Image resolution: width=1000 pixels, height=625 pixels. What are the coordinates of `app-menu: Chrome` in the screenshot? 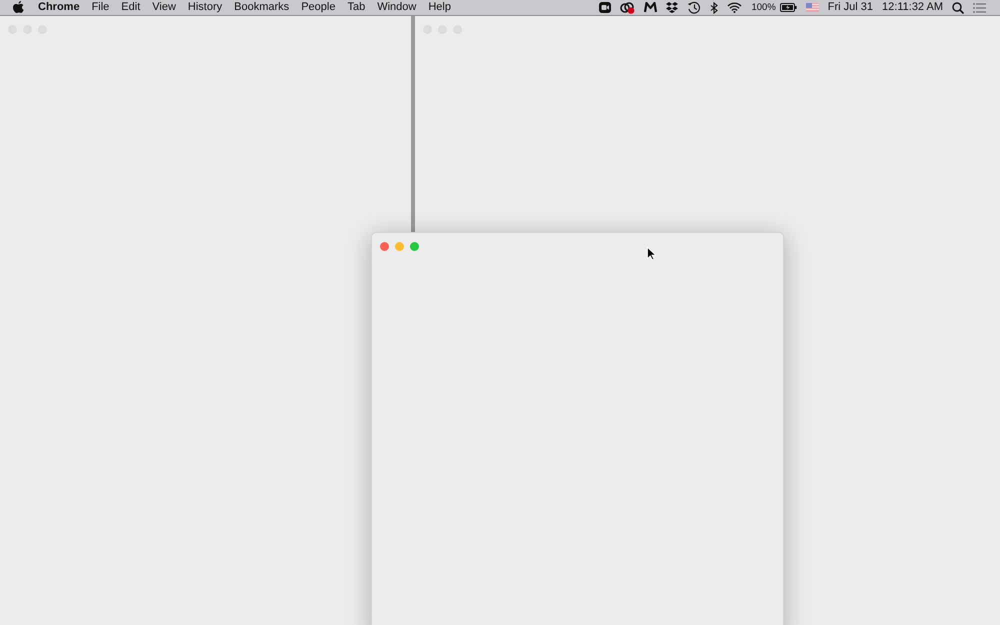 It's located at (59, 7).